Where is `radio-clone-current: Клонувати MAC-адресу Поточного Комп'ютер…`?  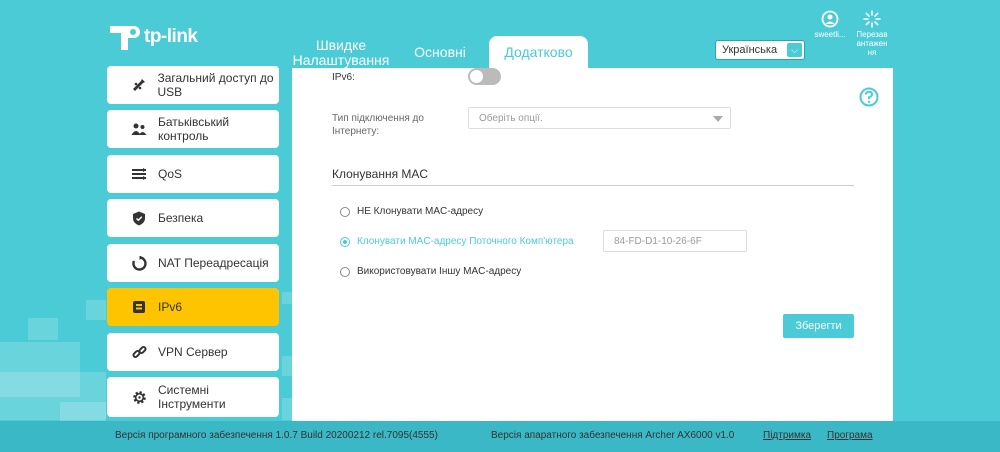
radio-clone-current: Клонувати MAC-адресу Поточного Комп'ютер… is located at coordinates (457, 241).